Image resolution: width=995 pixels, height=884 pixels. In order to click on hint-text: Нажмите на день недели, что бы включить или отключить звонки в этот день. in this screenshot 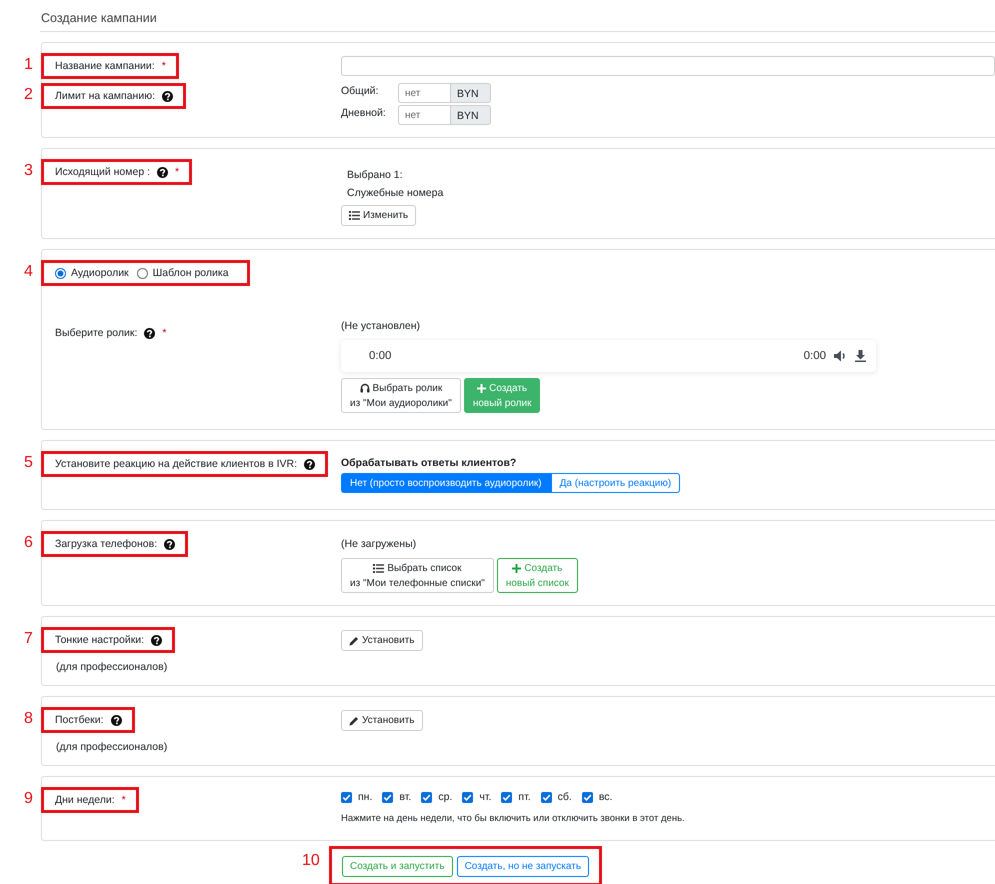, I will do `click(513, 819)`.